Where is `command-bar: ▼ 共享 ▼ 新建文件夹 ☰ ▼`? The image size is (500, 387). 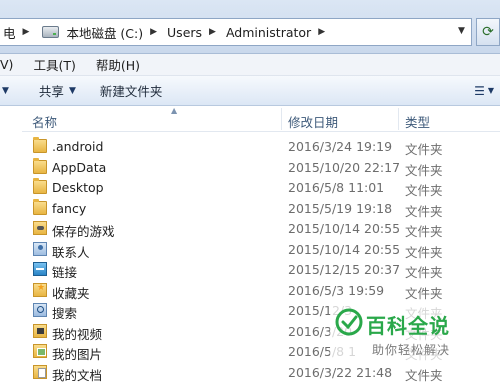
command-bar: ▼ 共享 ▼ 新建文件夹 ☰ ▼ is located at coordinates (250, 91).